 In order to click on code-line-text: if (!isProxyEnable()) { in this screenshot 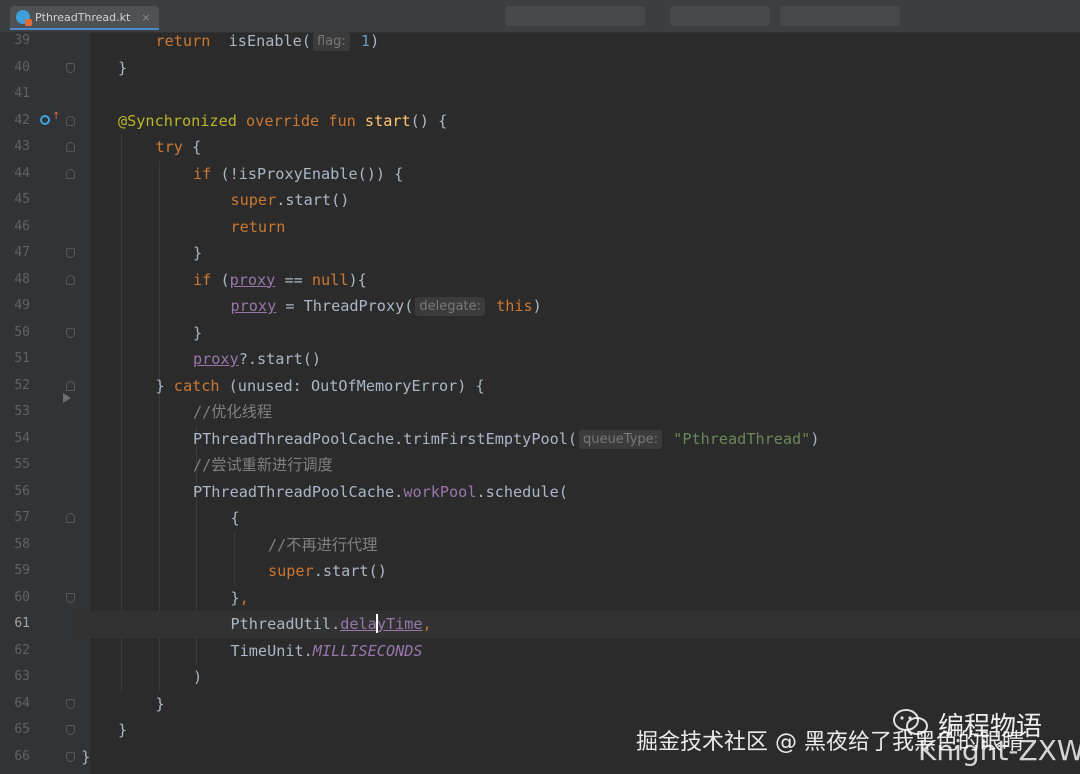, I will do `click(298, 174)`.